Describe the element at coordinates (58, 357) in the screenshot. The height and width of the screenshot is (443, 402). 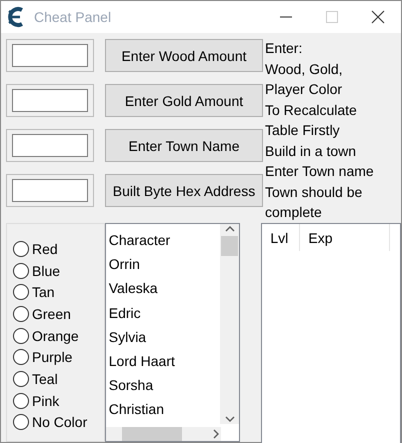
I see `color-radio: Purple` at that location.